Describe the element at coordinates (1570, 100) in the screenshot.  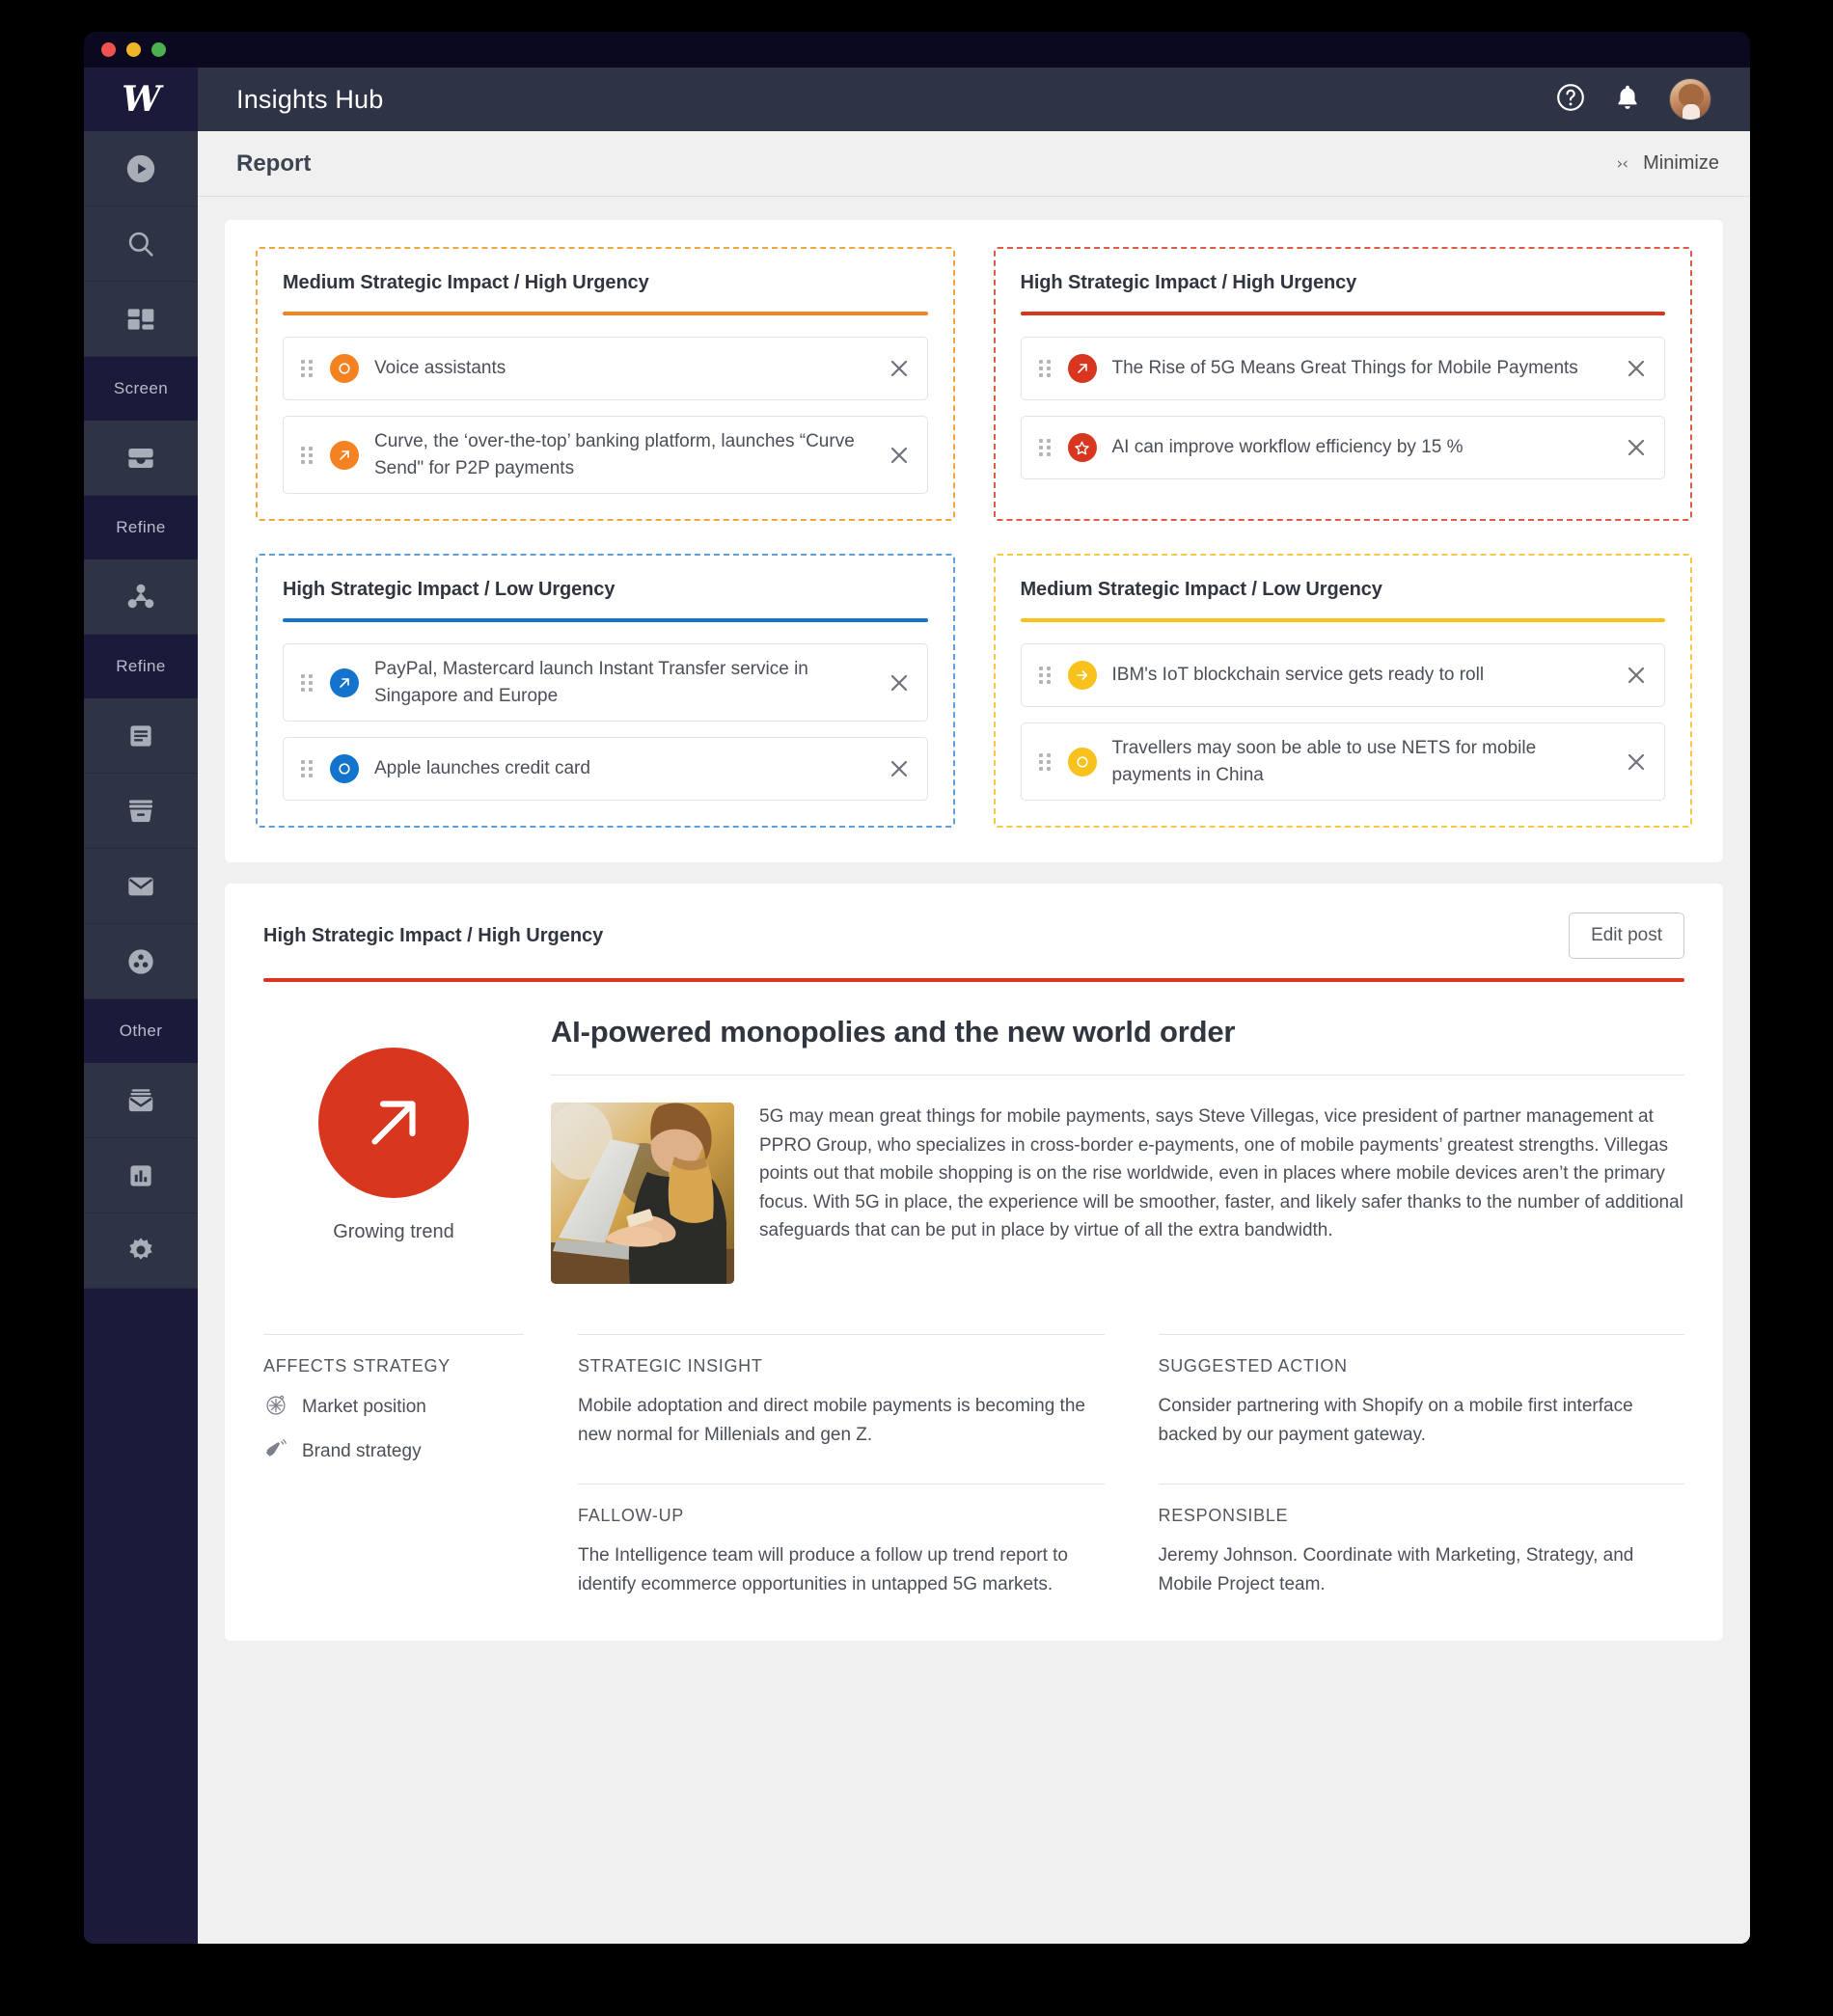
I see `help-circle-icon` at that location.